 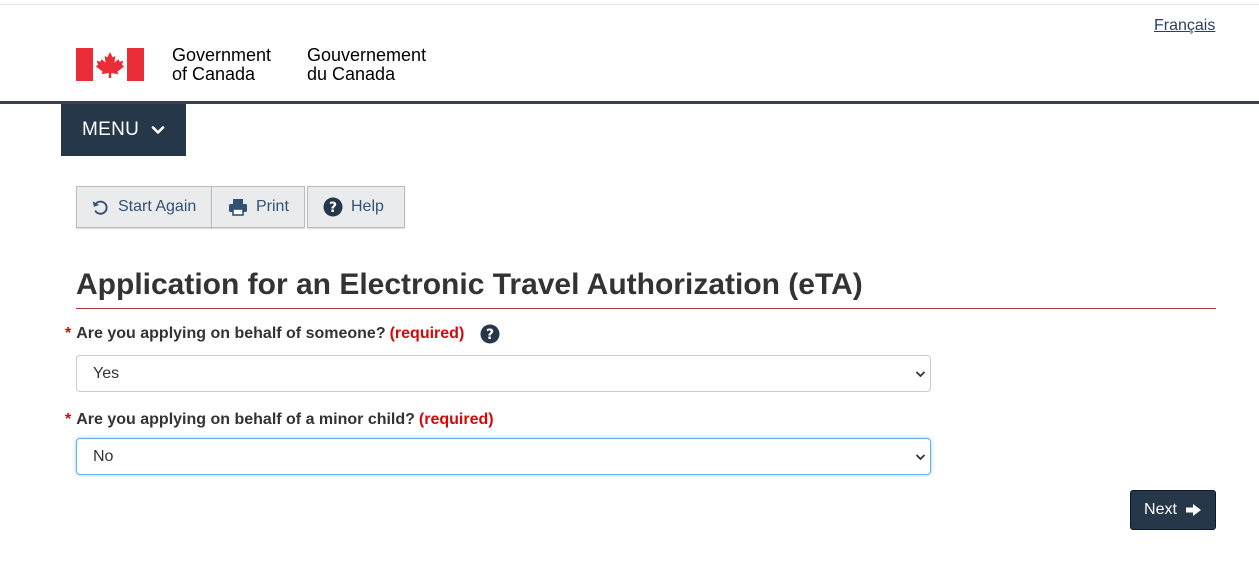 I want to click on print-label: Print, so click(x=272, y=206).